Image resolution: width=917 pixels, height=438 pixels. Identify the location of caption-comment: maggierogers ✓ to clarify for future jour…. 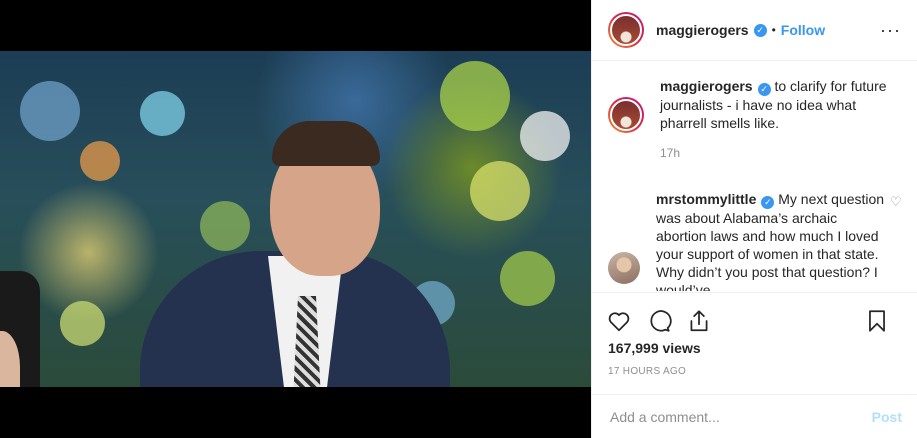
(755, 110).